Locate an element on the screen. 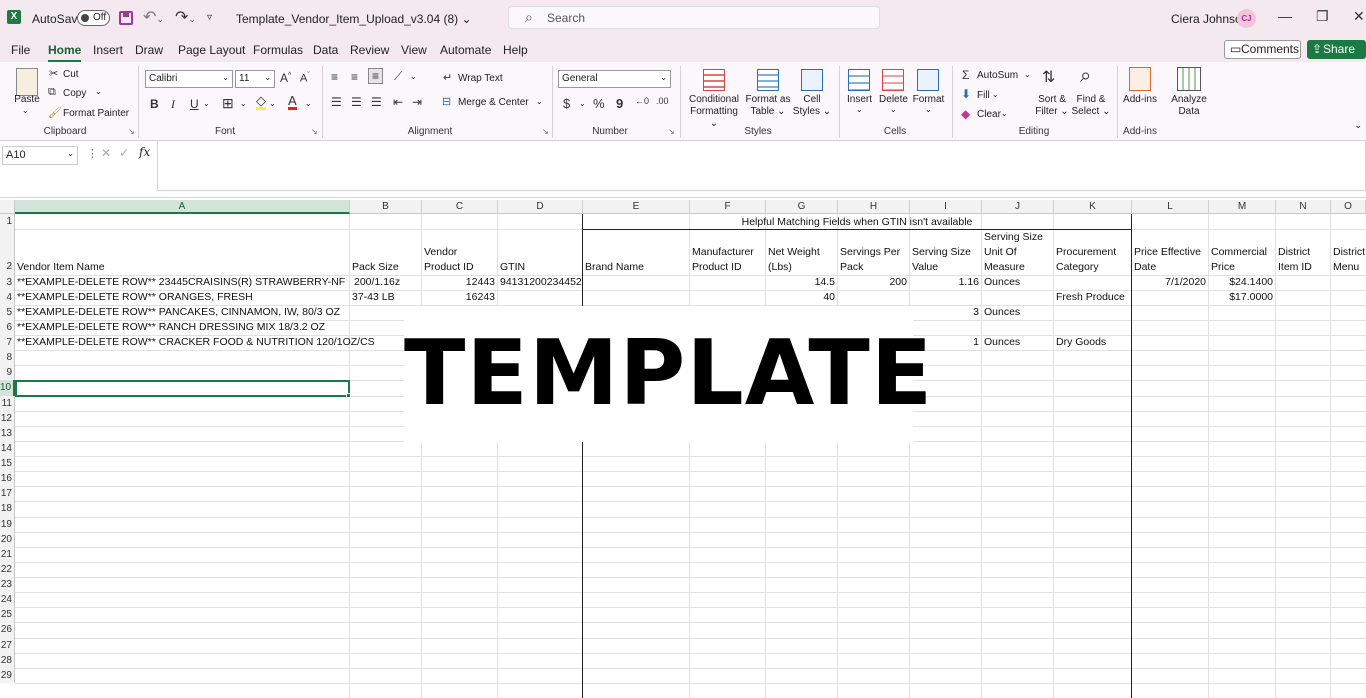 The height and width of the screenshot is (698, 1366). row-header: 5 is located at coordinates (7, 312).